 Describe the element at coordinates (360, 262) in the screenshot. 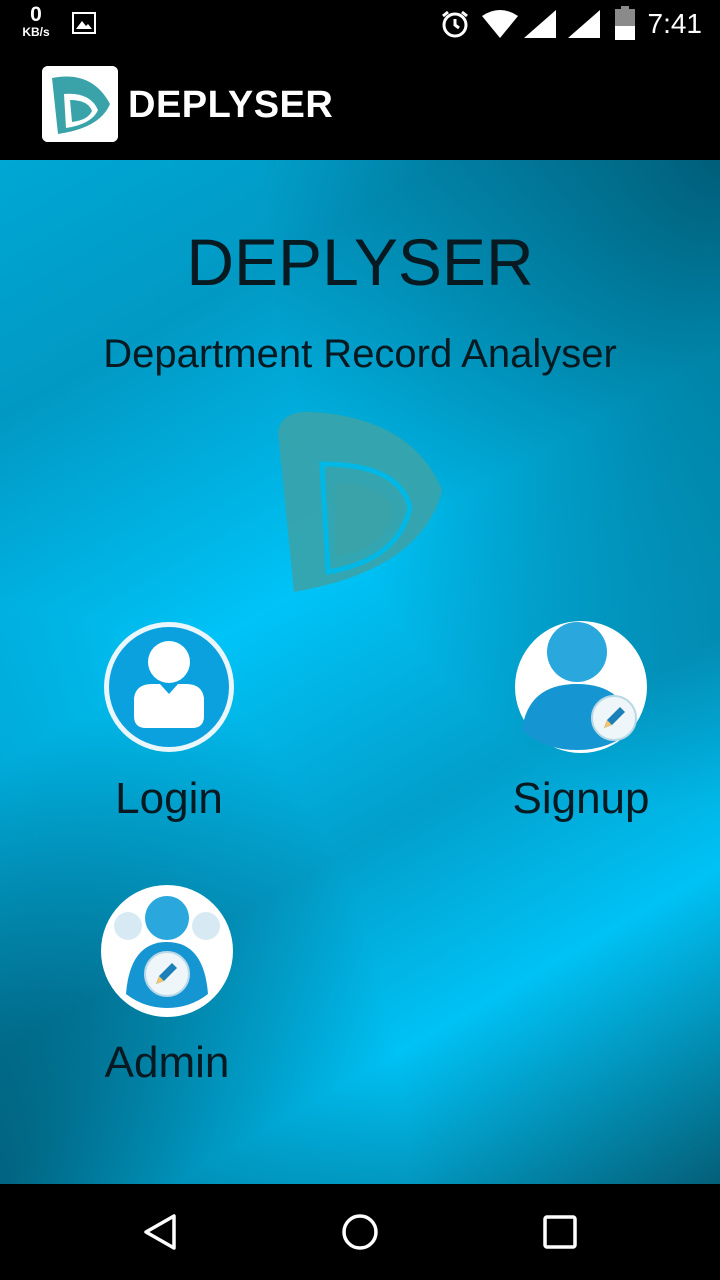

I see `hero-title: DEPLYSER` at that location.